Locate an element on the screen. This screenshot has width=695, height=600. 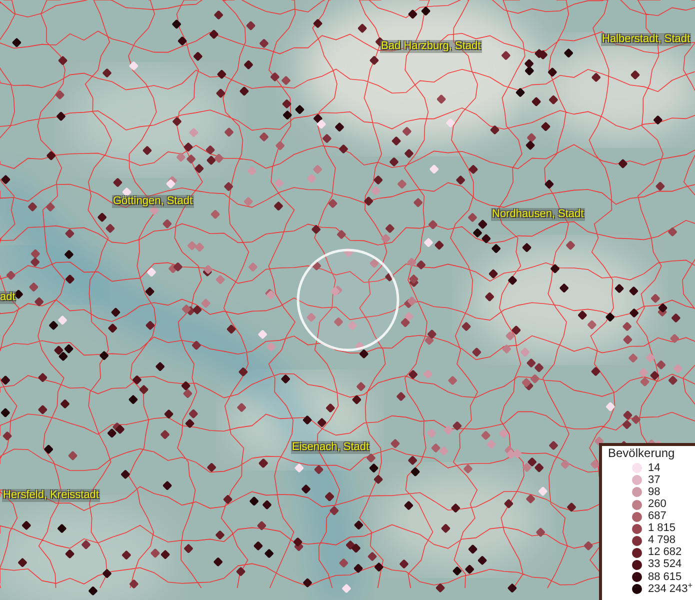
legend-label: 260 is located at coordinates (657, 504).